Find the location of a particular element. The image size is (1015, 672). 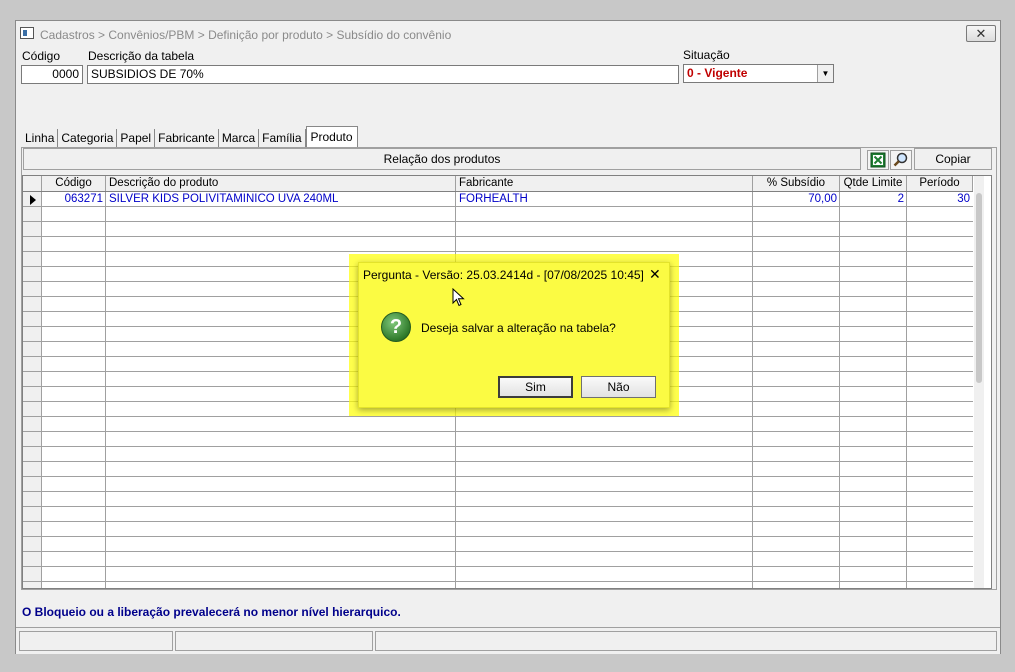

tab-marca: Marca is located at coordinates (239, 138).